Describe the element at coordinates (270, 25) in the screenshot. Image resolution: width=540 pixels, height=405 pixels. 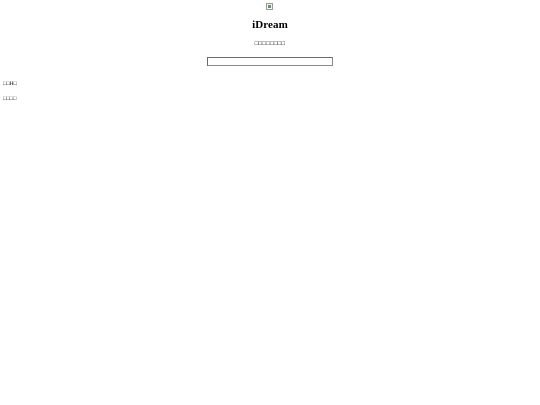
I see `page-title: iDream` at that location.